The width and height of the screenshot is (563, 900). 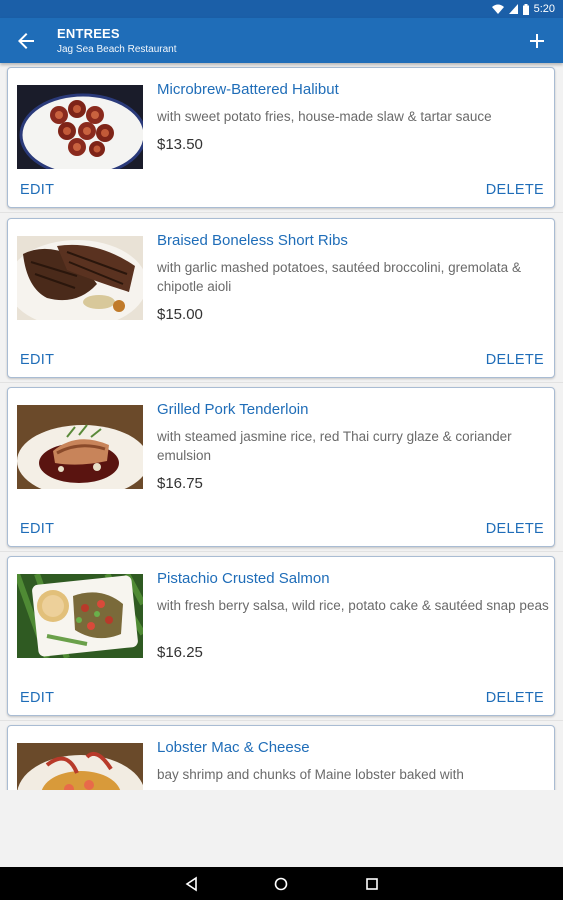 I want to click on entree-name: Lobster Mac & Cheese, so click(x=233, y=747).